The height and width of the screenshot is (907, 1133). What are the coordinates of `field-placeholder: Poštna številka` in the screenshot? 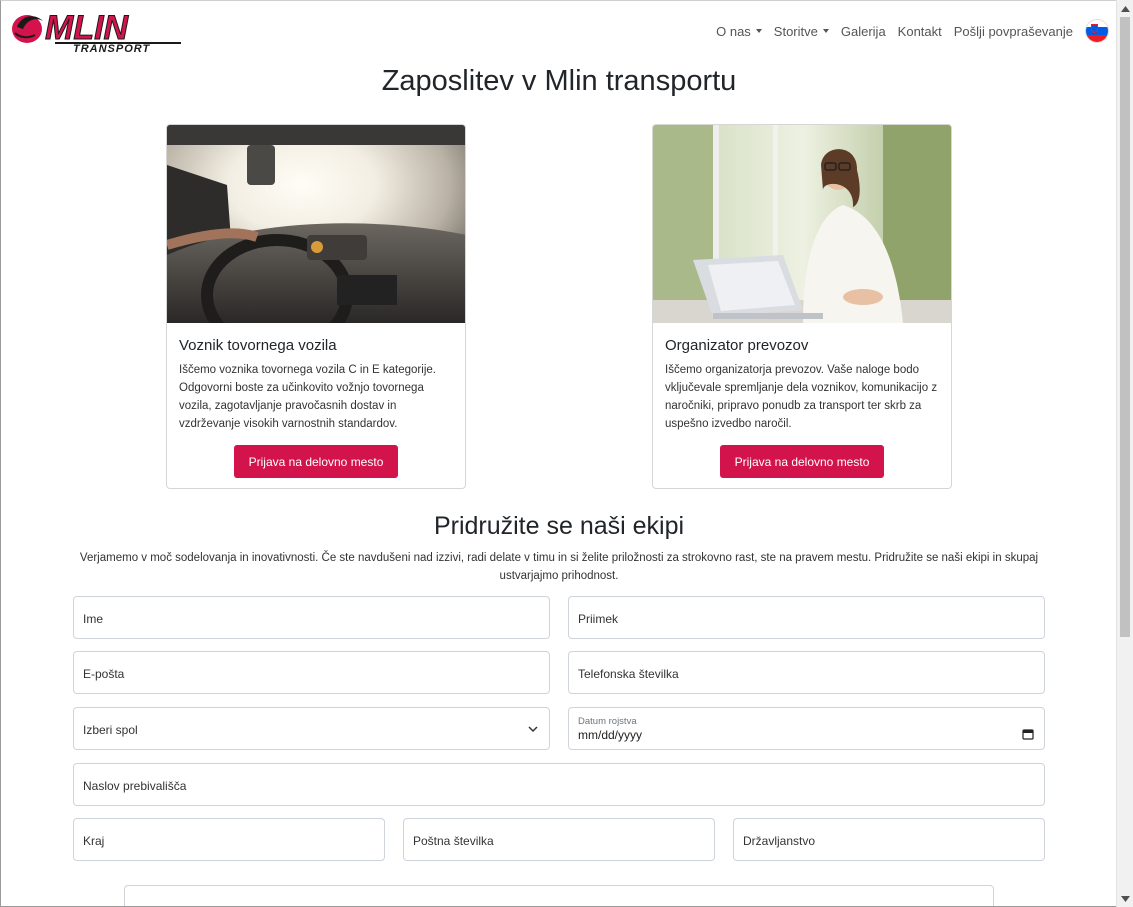 It's located at (453, 841).